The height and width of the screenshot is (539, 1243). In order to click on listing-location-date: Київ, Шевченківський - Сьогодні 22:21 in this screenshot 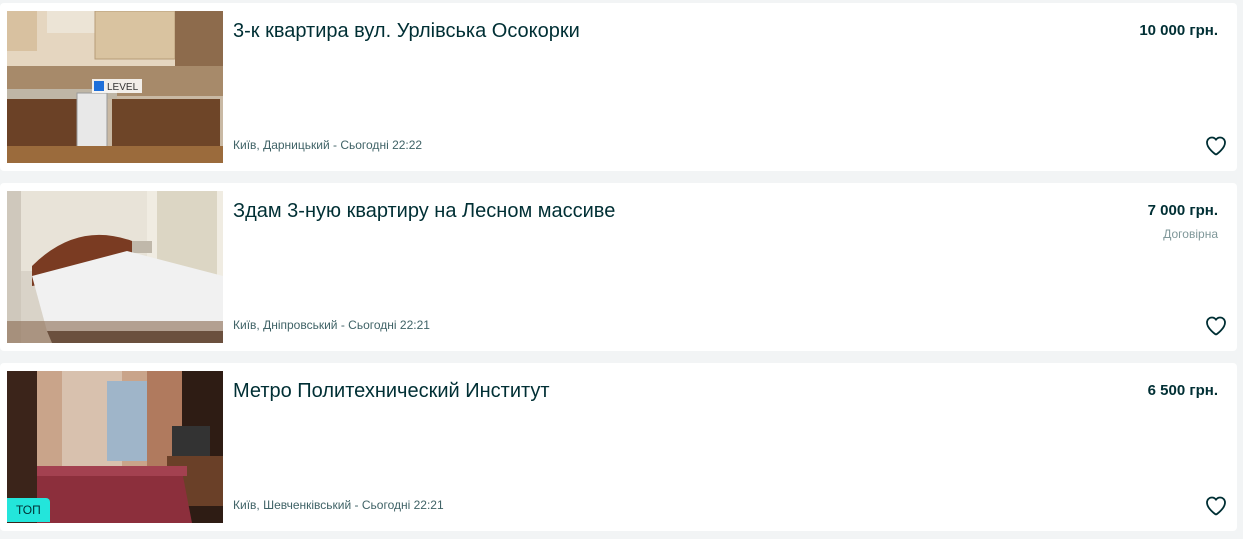, I will do `click(338, 505)`.